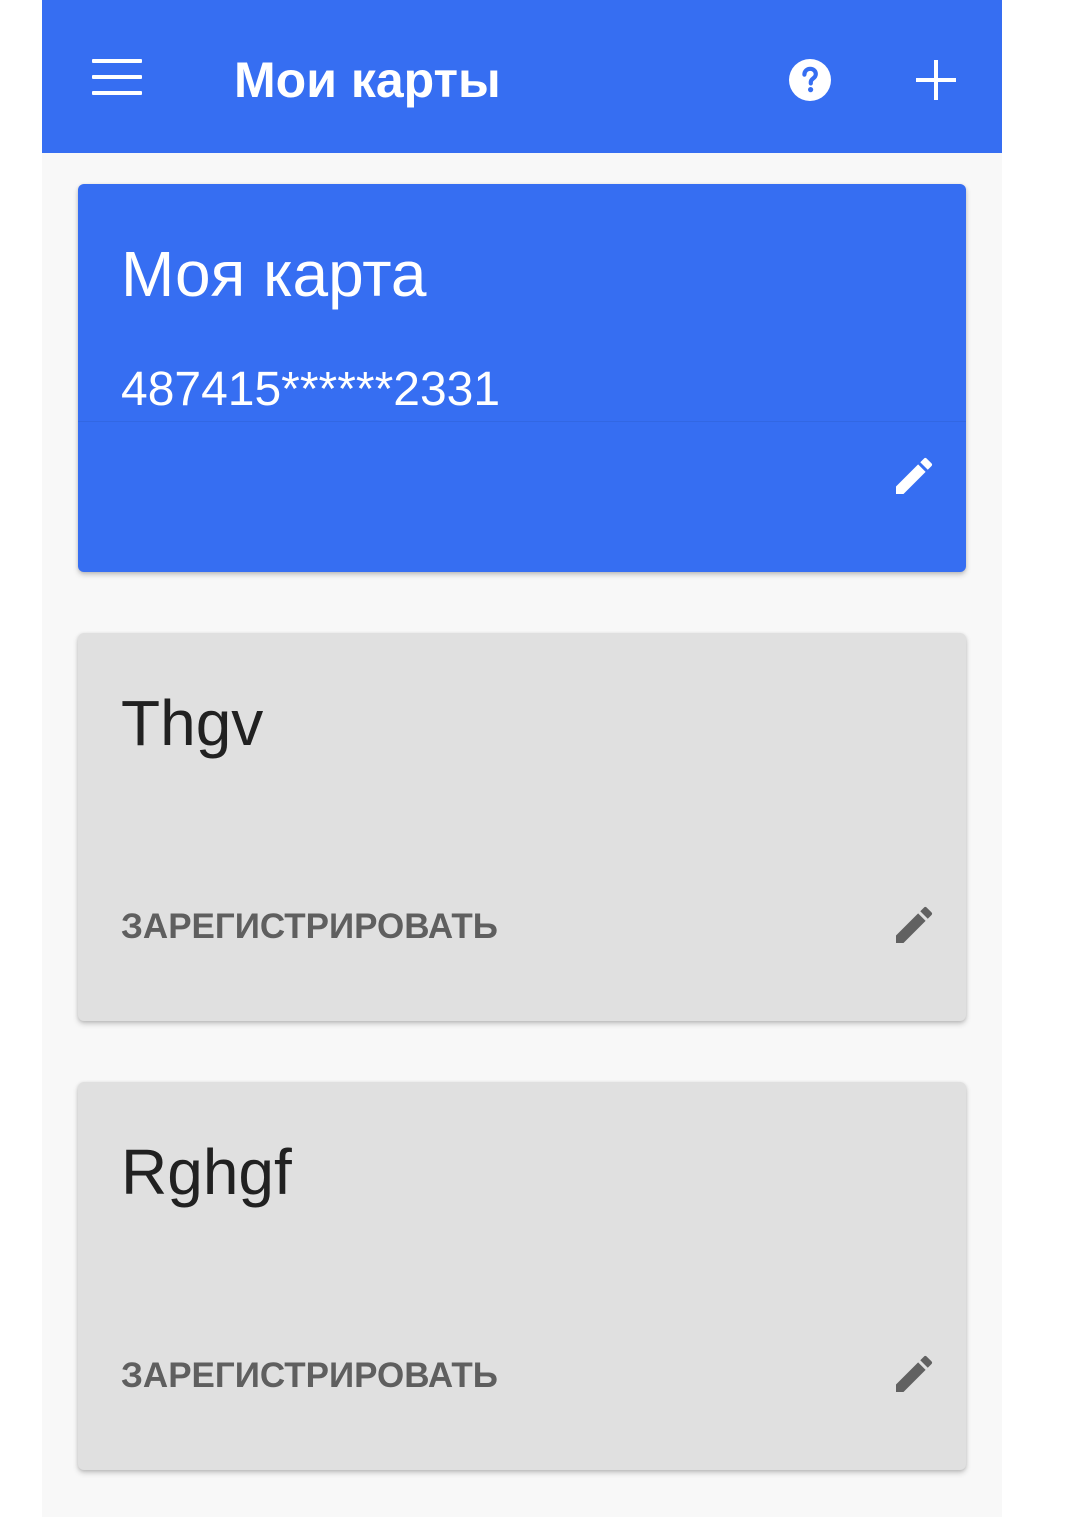  Describe the element at coordinates (367, 80) in the screenshot. I see `page-title: Мои карты` at that location.